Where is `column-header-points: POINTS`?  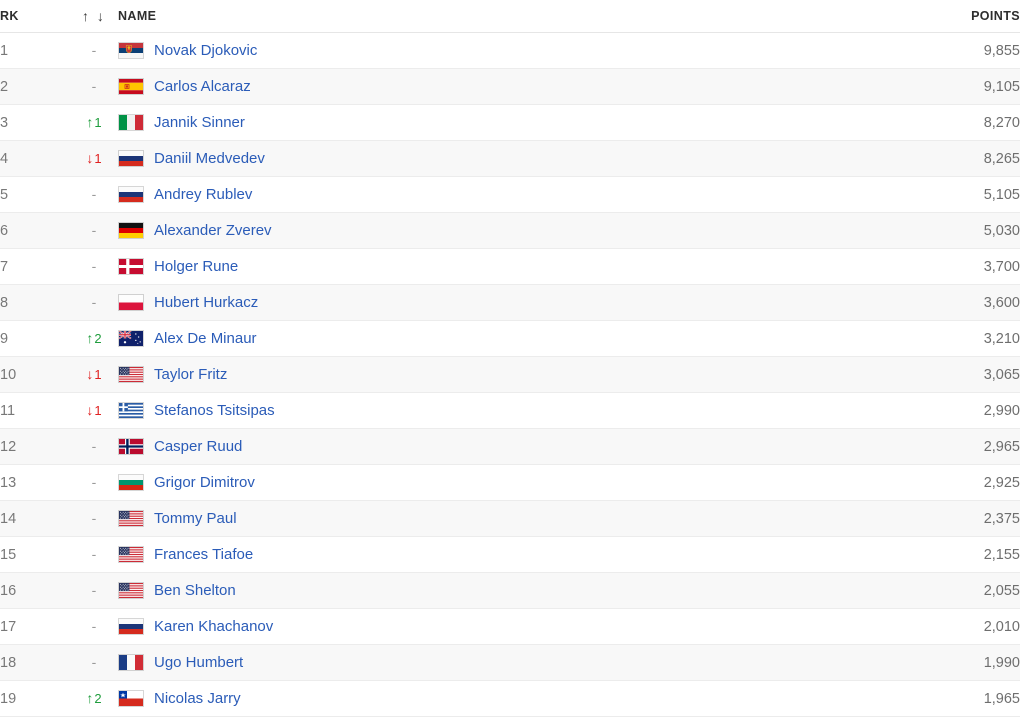
column-header-points: POINTS is located at coordinates (950, 16).